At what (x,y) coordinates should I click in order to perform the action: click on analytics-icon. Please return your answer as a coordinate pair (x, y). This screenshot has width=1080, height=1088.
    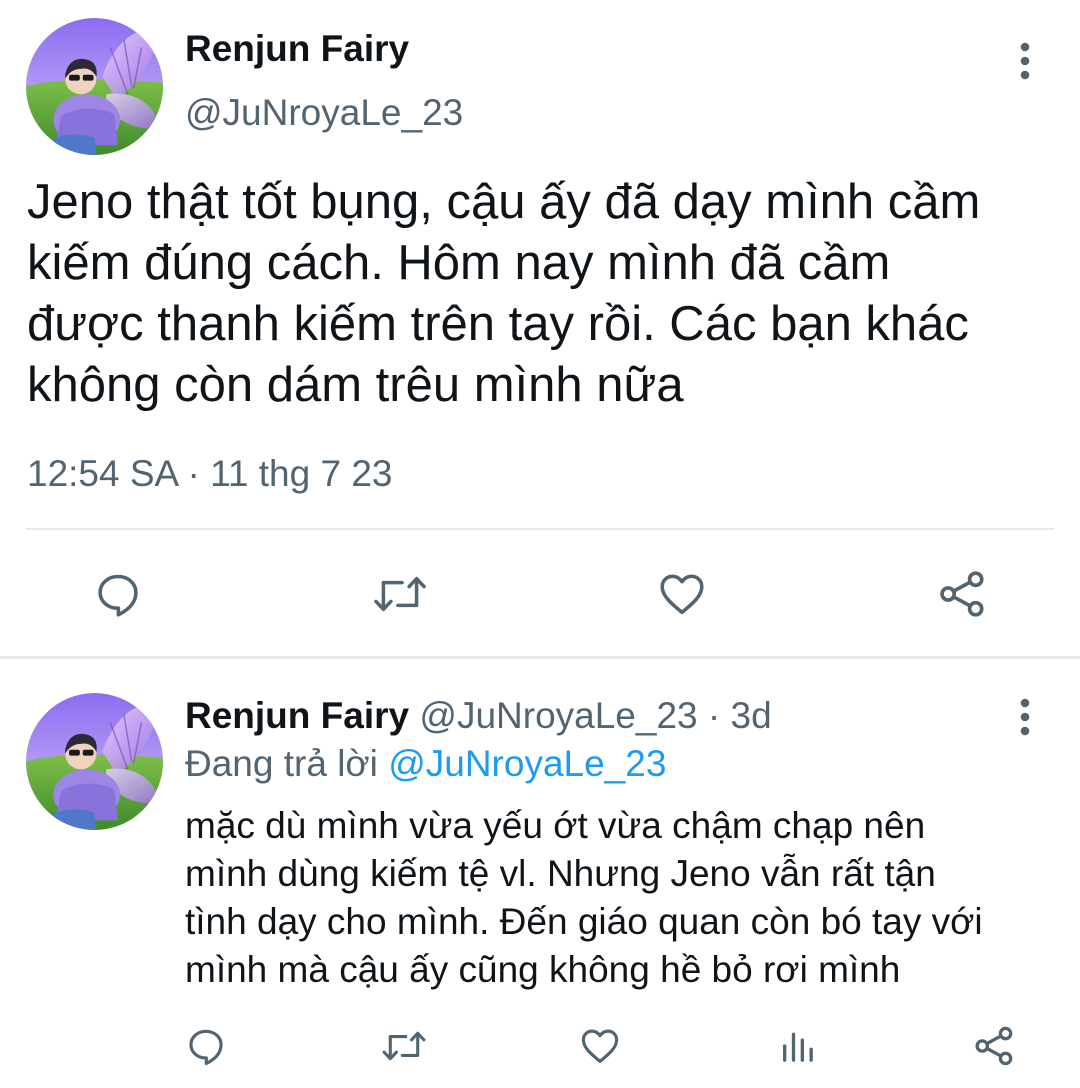
    Looking at the image, I should click on (798, 1047).